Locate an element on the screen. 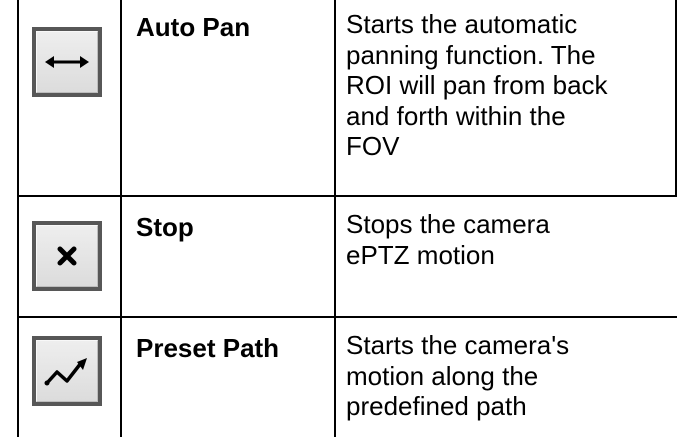 Image resolution: width=687 pixels, height=437 pixels. table-border-left is located at coordinates (18, 218).